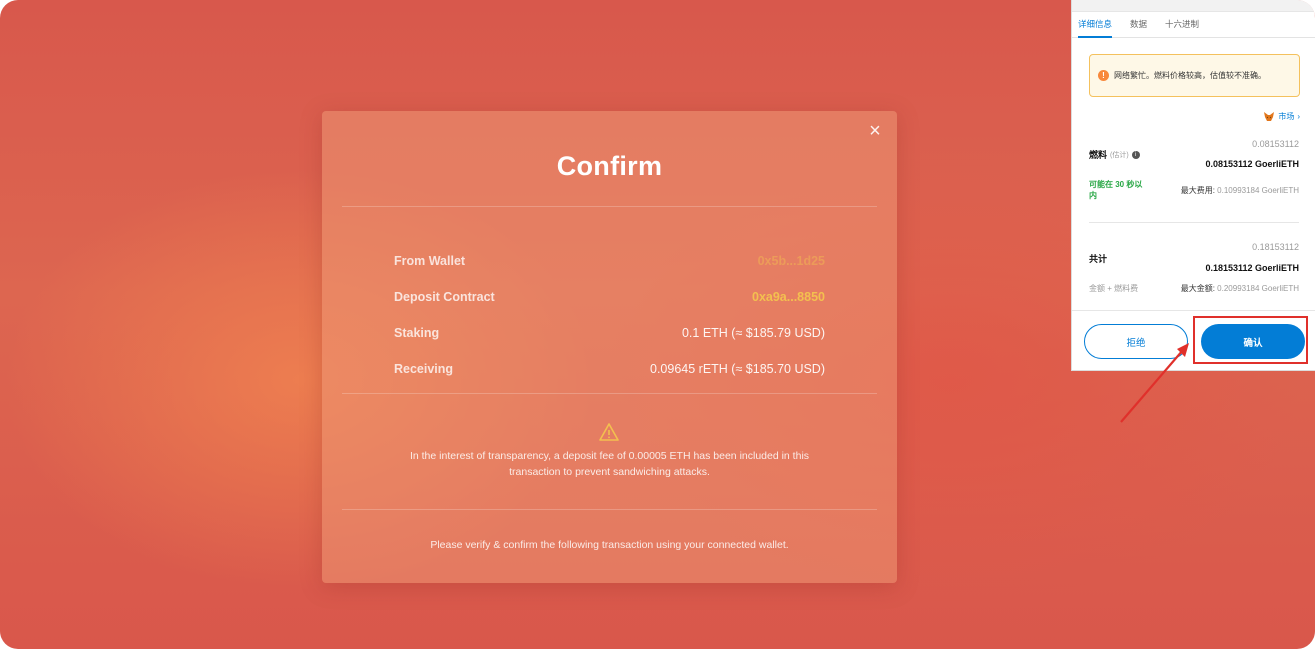  What do you see at coordinates (609, 333) in the screenshot?
I see `row-staking: Staking 0.1 ETH (≈ $185.79 USD)` at bounding box center [609, 333].